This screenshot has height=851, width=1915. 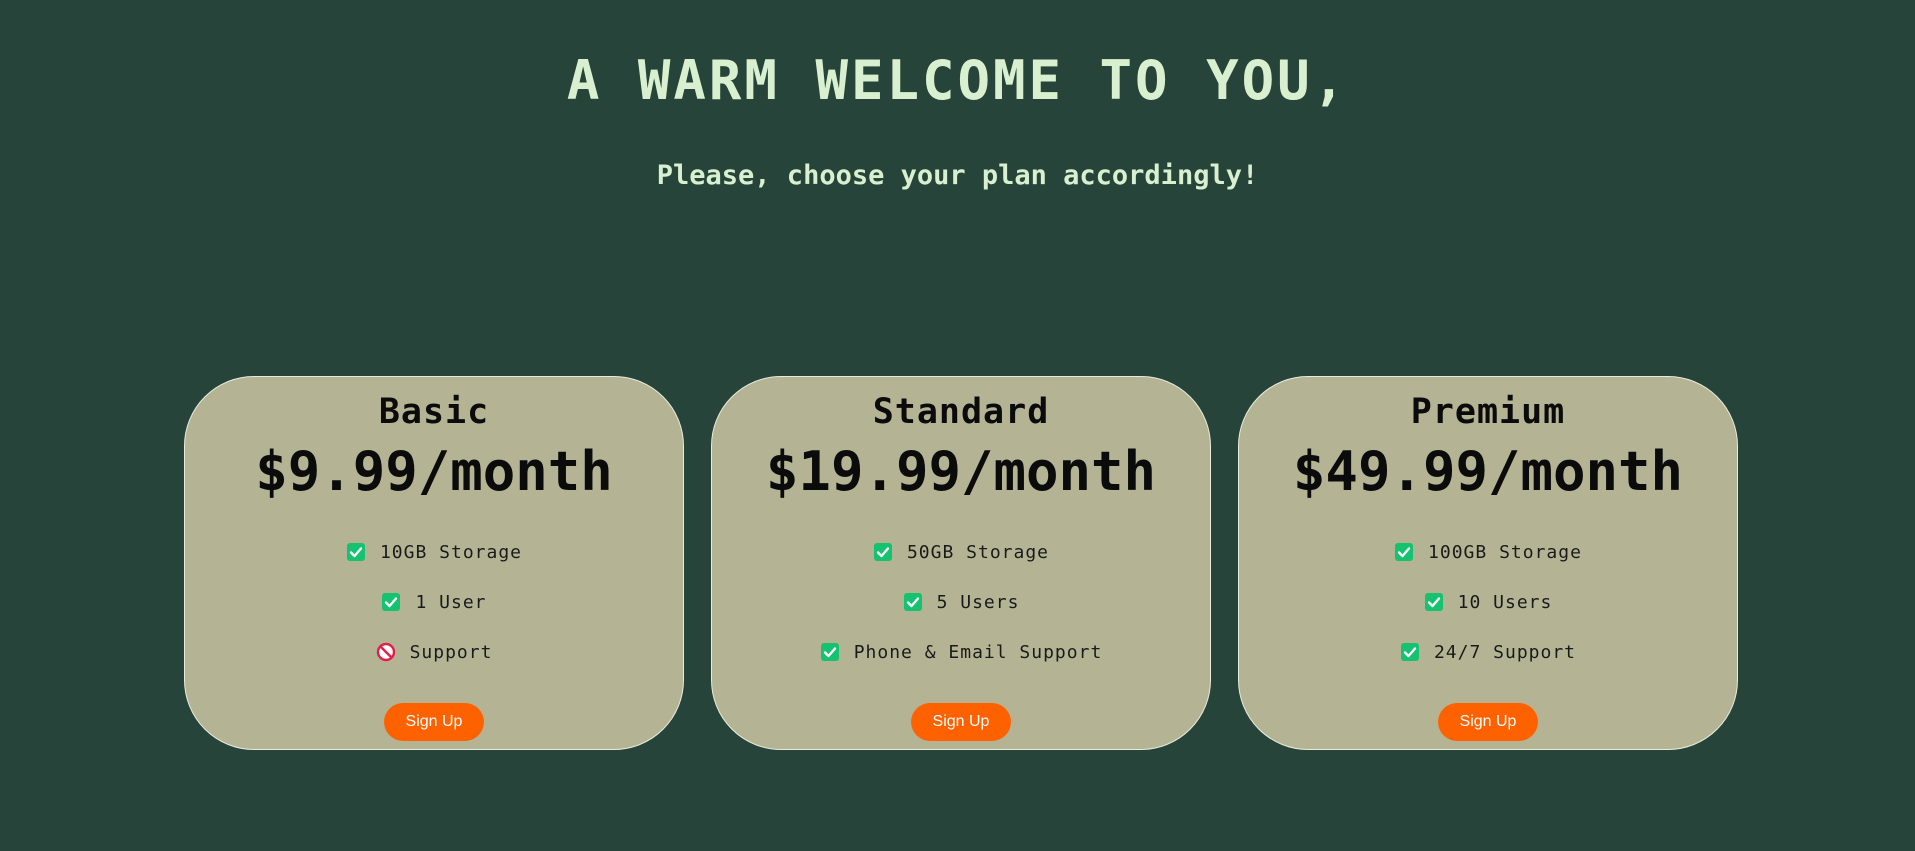 I want to click on page-title: A WARM WELCOME TO YOU,, so click(x=957, y=80).